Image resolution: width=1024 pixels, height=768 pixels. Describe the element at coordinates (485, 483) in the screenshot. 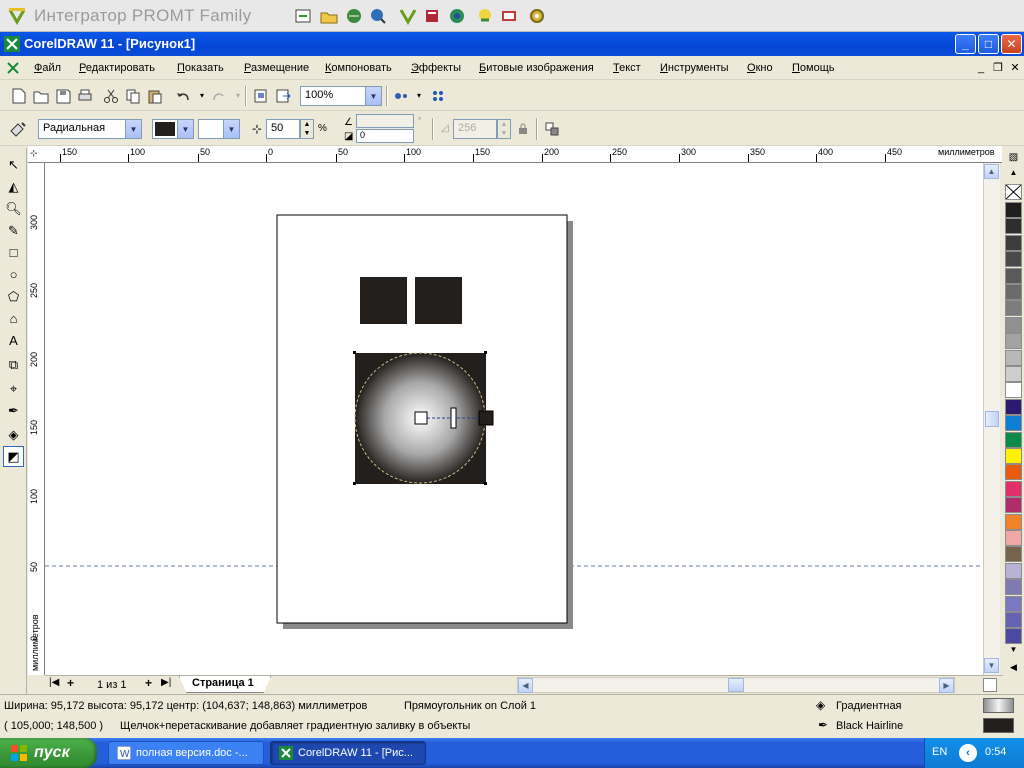

I see `selection-handle` at that location.